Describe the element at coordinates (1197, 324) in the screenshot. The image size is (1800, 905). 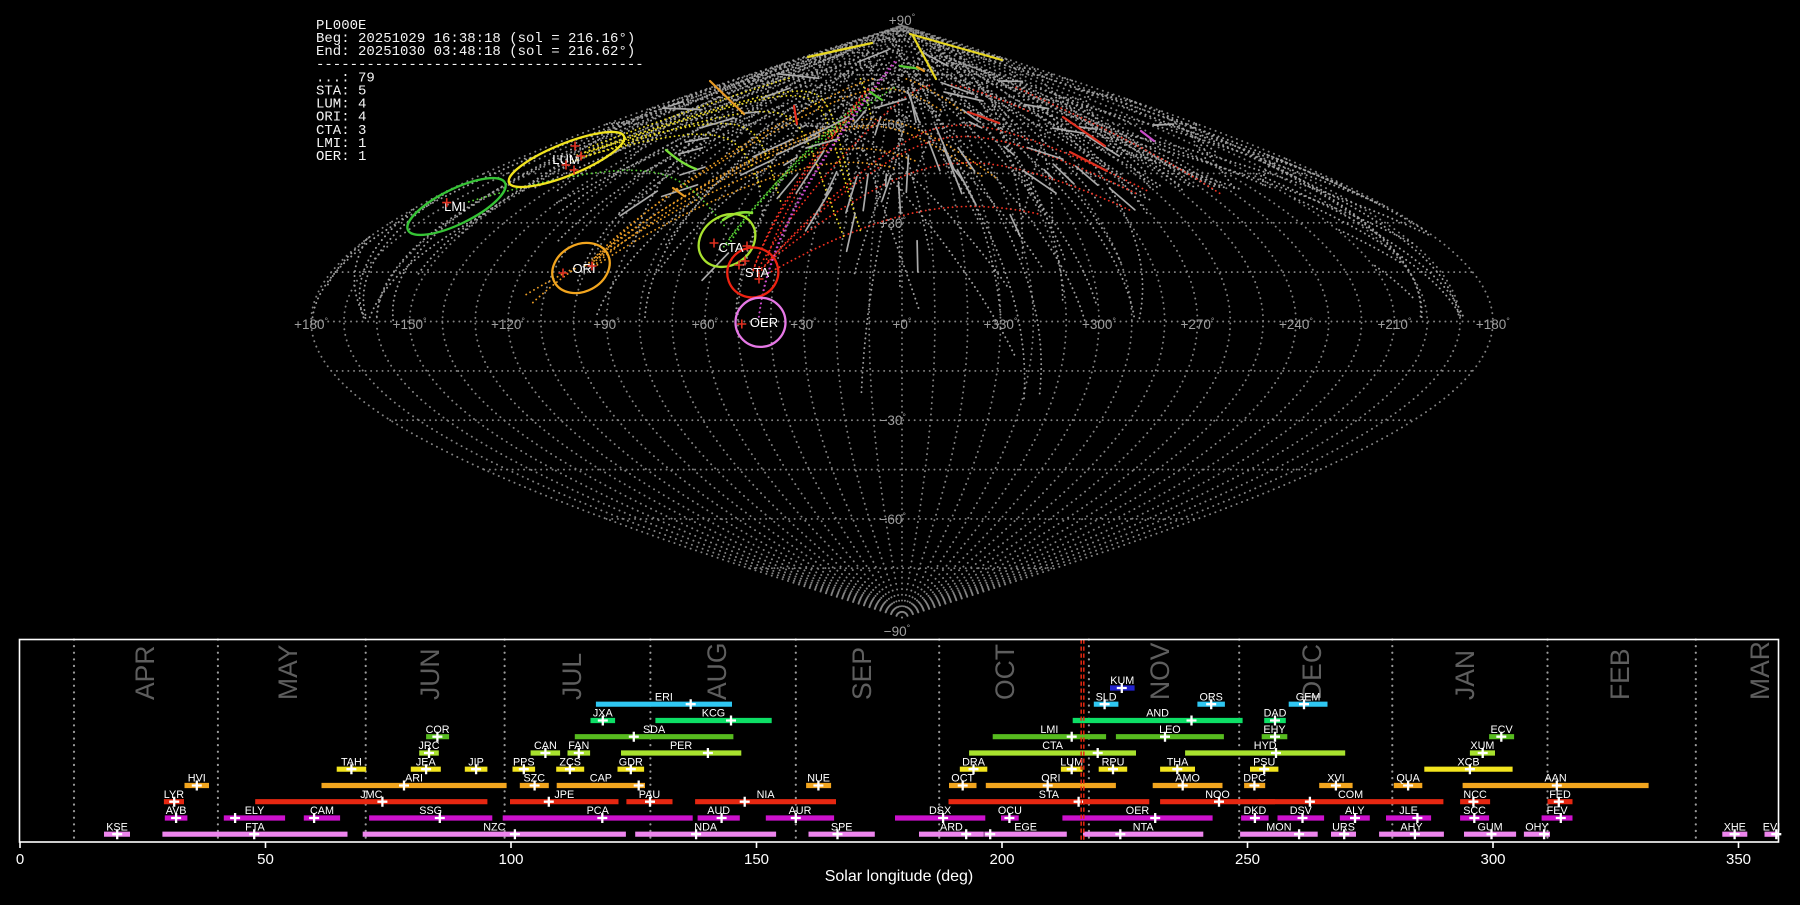
I see `svg-text: +270°` at that location.